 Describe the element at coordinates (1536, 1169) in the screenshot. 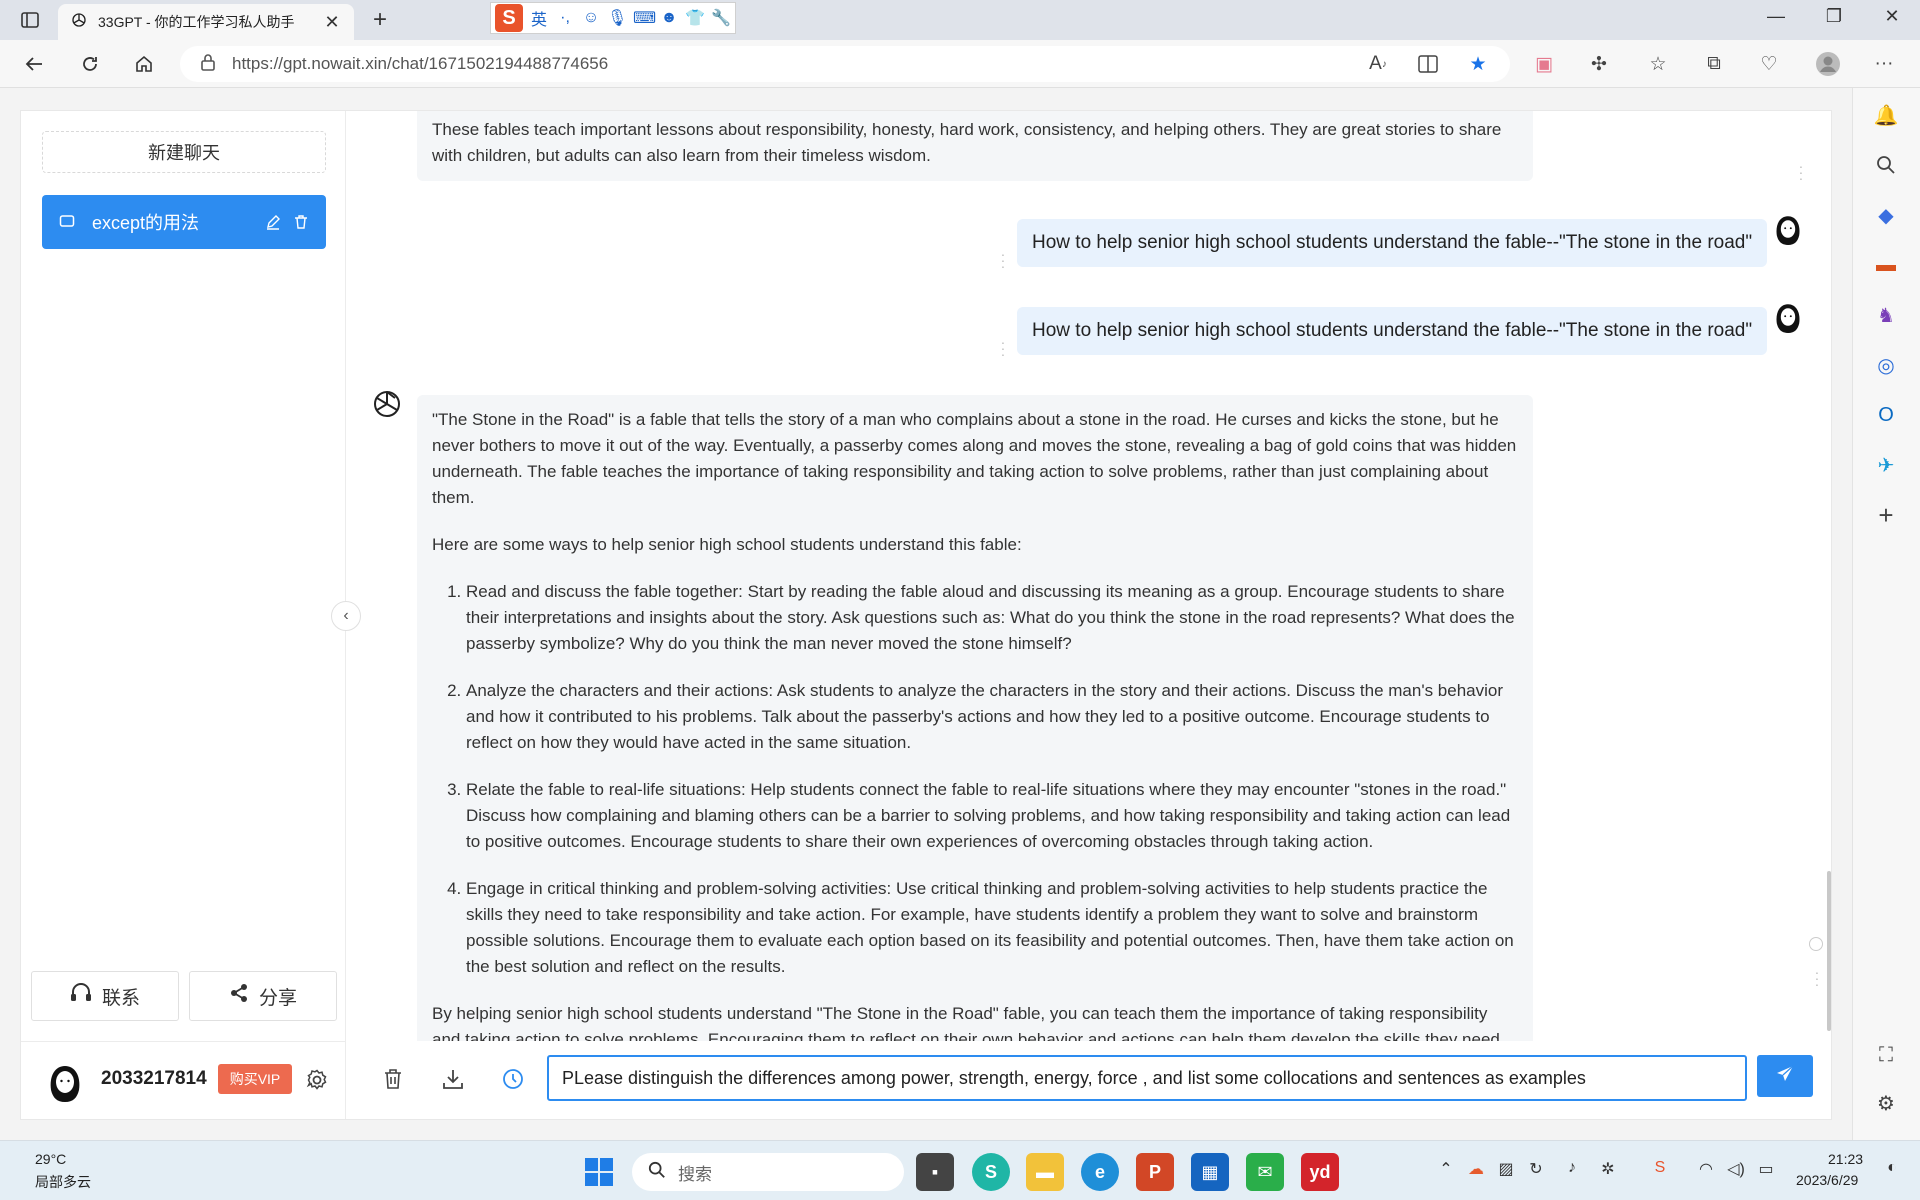

I see `sync-icon: ↻` at that location.